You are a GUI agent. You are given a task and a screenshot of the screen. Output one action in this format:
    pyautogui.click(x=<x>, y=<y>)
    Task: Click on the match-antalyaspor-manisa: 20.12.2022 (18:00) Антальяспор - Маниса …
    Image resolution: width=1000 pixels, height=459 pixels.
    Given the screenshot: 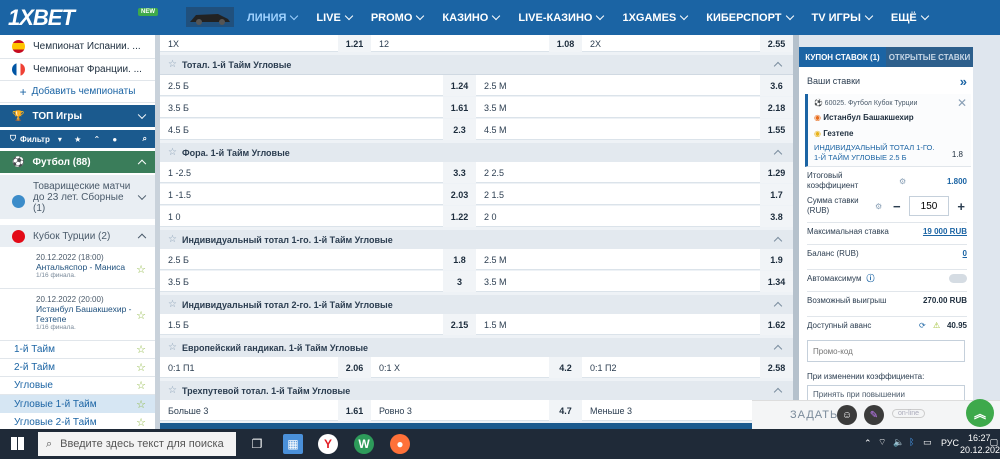 What is the action you would take?
    pyautogui.click(x=77, y=269)
    